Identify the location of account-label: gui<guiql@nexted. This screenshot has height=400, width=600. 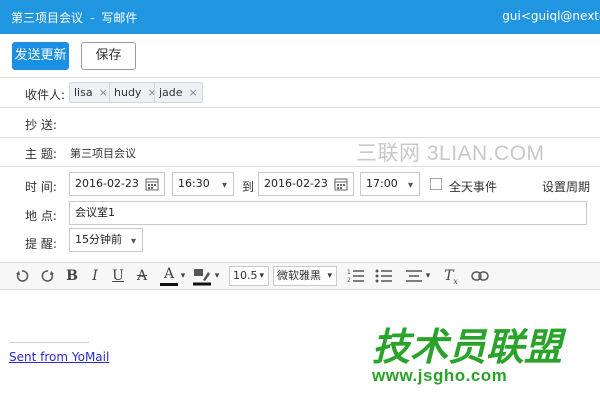
(551, 16).